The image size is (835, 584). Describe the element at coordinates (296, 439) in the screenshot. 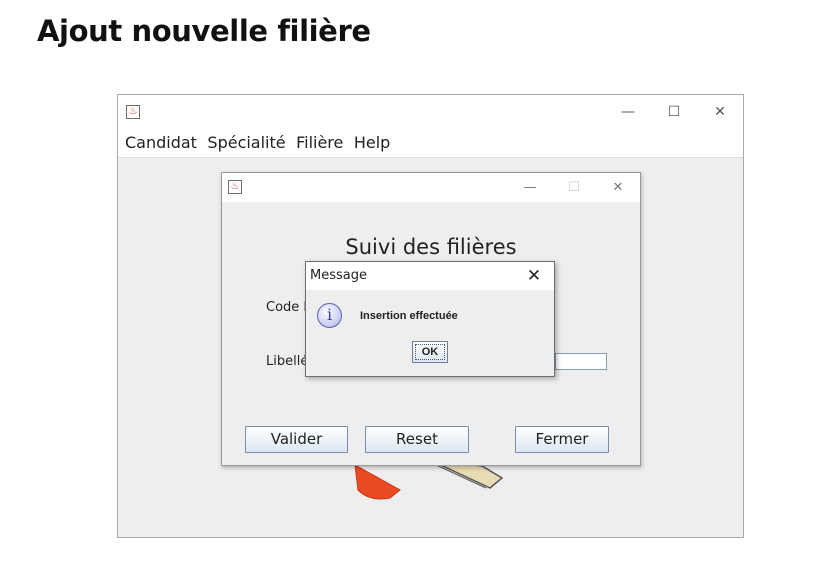

I see `valider-button: Valider` at that location.